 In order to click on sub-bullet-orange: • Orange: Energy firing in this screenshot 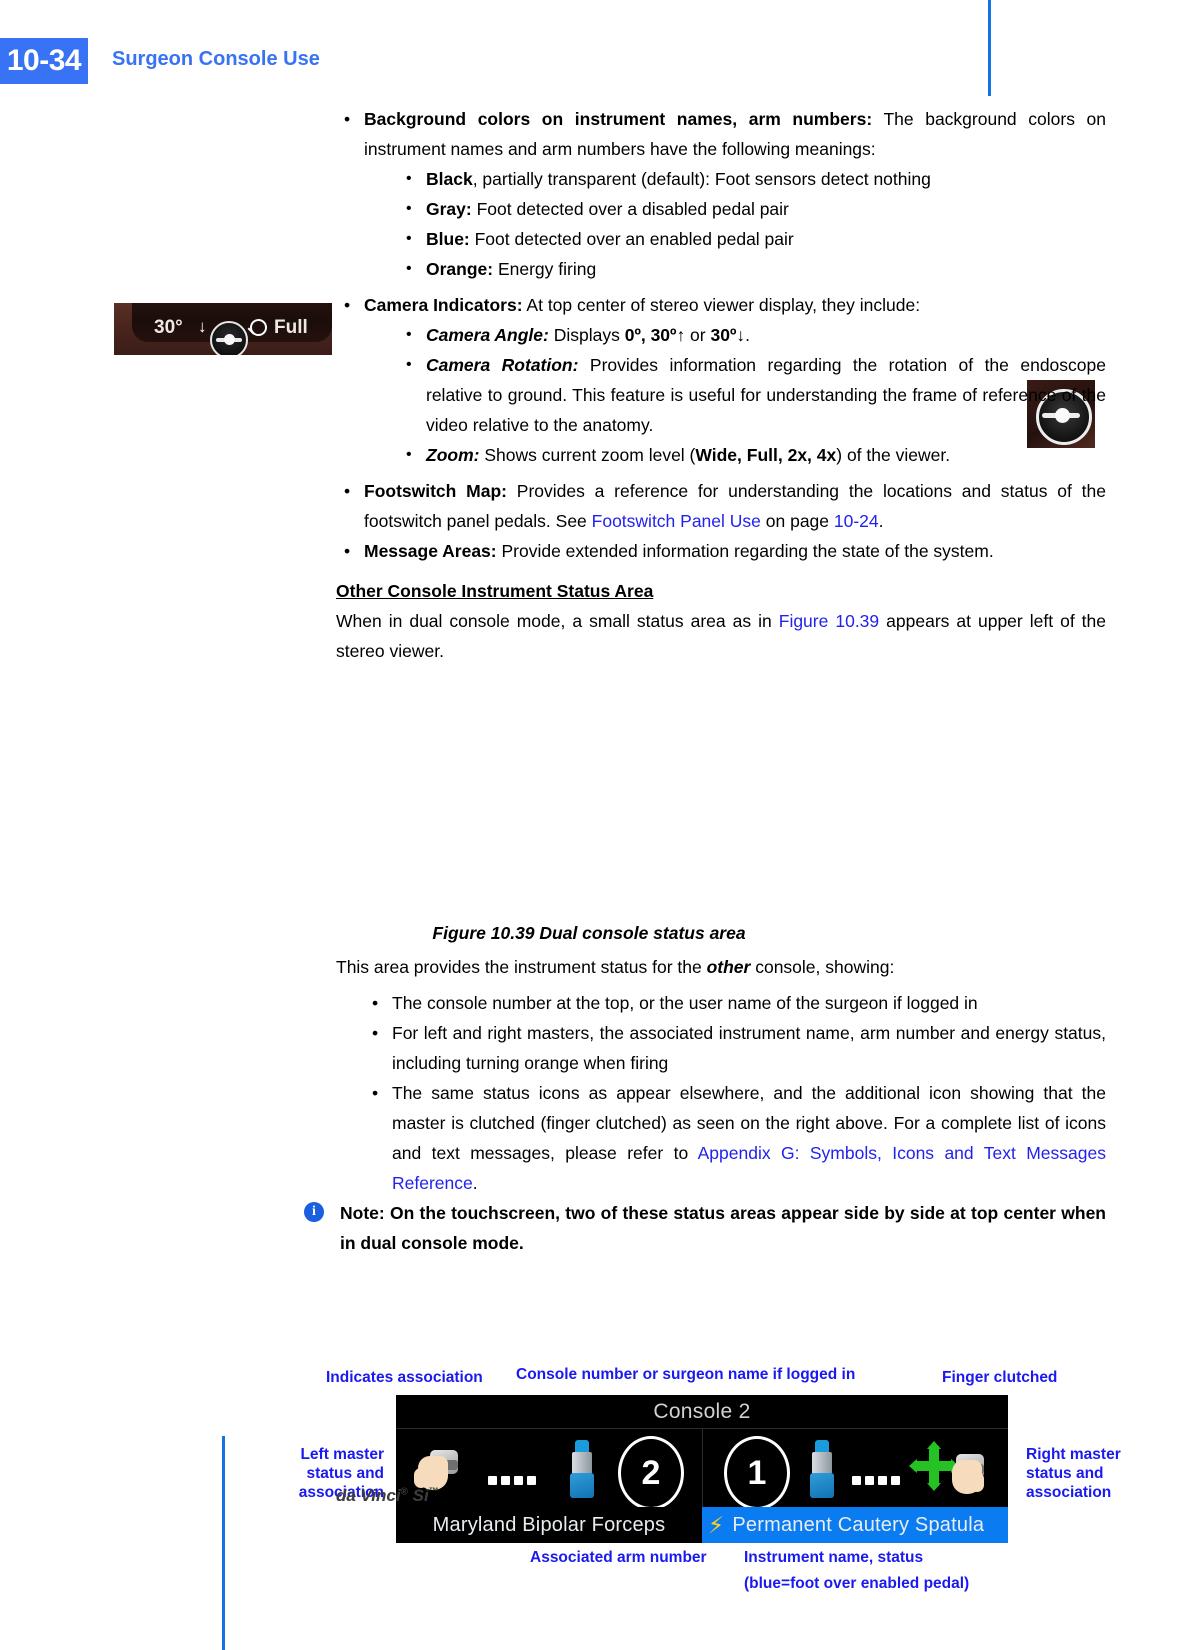, I will do `click(752, 269)`.